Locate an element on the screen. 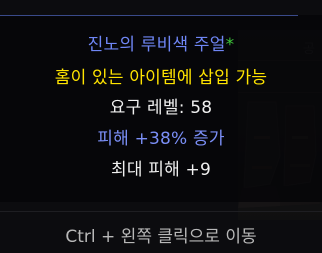 The width and height of the screenshot is (322, 253). item-name-line: 진노의 루비색 주얼* is located at coordinates (161, 45).